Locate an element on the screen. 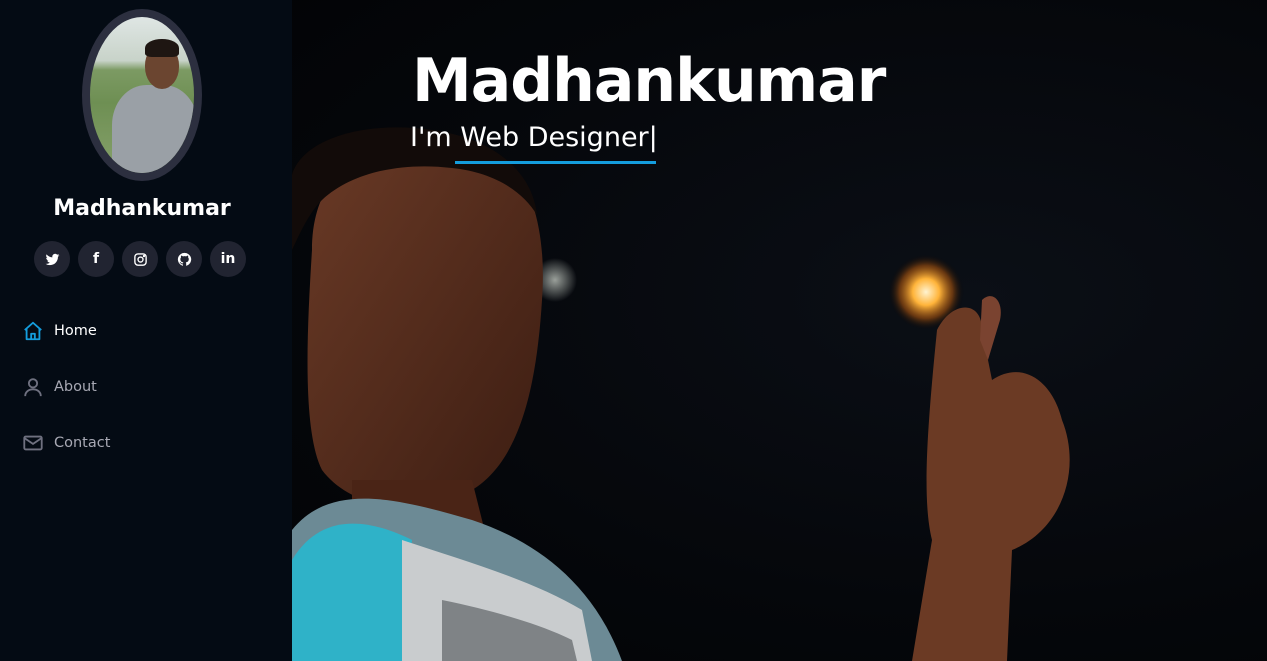  nav-menu: Home About Contact is located at coordinates (66, 398).